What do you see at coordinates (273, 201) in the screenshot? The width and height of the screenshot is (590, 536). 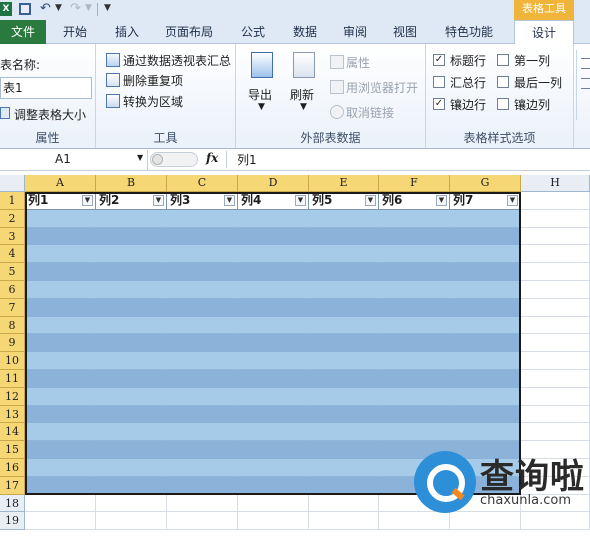 I see `table-header-cell: 列4 ▼` at bounding box center [273, 201].